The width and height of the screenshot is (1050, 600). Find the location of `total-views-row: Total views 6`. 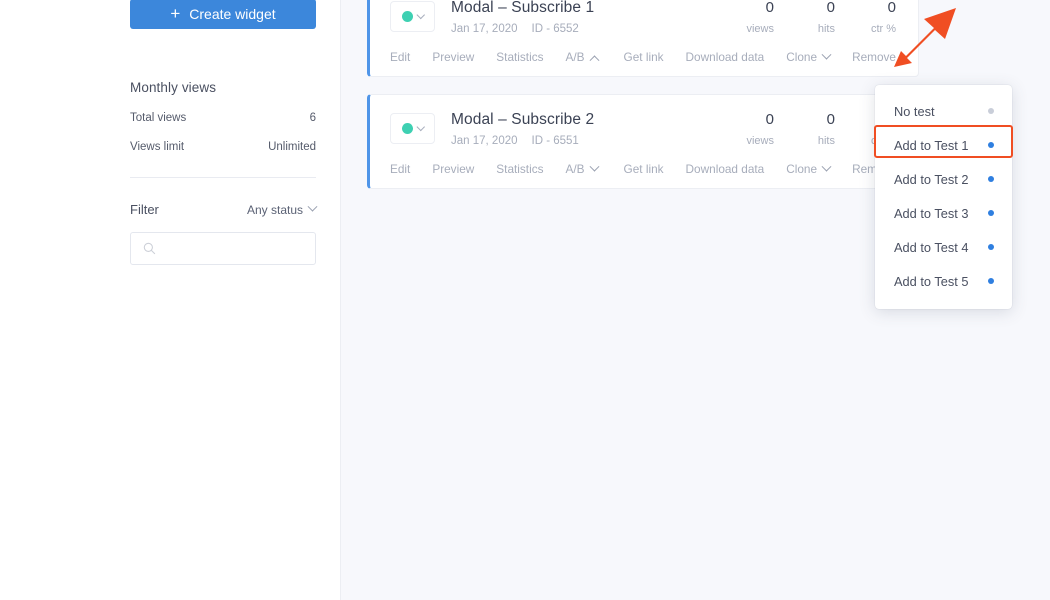

total-views-row: Total views 6 is located at coordinates (223, 118).